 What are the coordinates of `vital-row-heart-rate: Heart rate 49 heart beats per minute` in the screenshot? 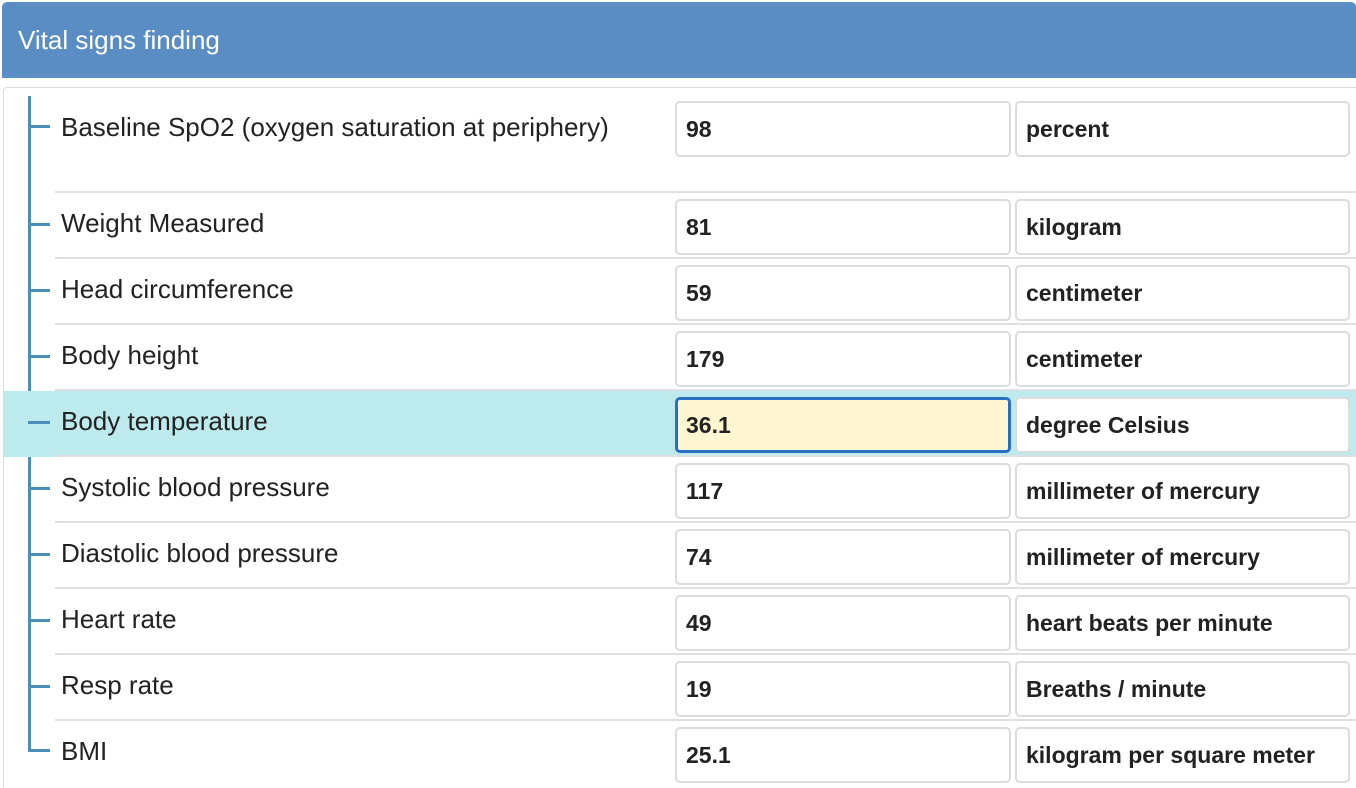 It's located at (678, 622).